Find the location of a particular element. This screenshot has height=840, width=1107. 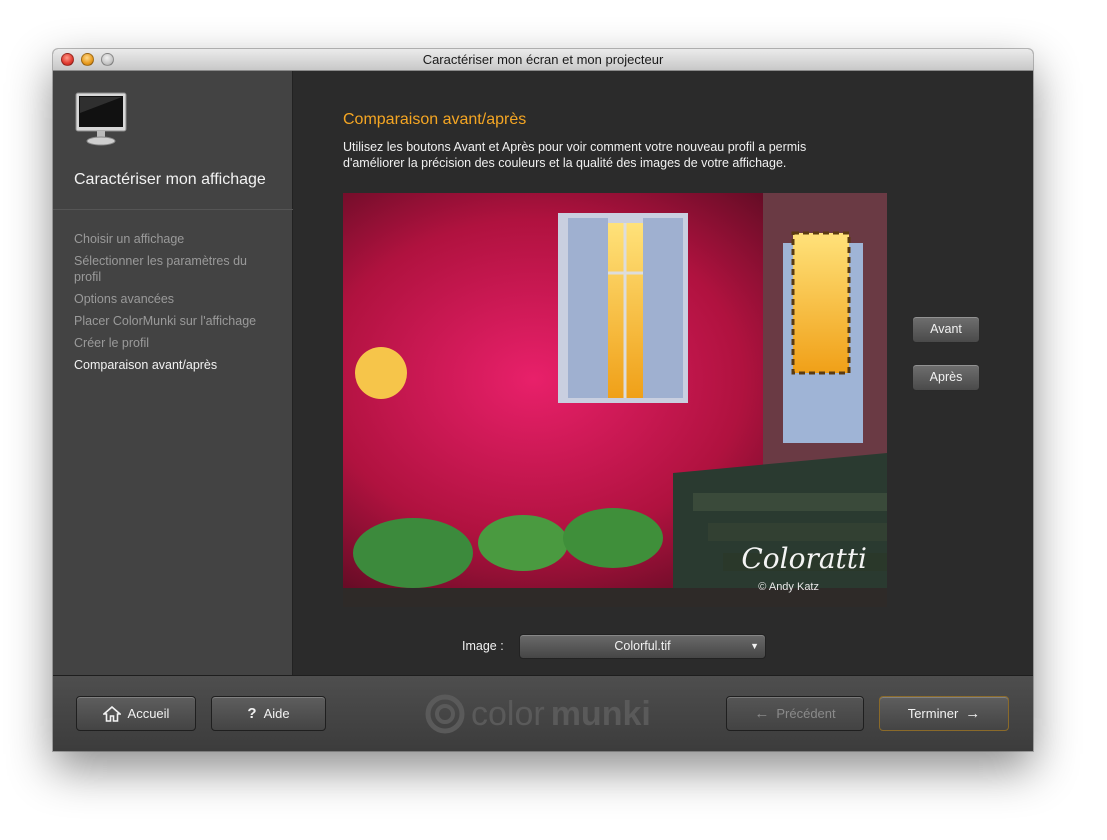

sidebar-divider is located at coordinates (173, 209).